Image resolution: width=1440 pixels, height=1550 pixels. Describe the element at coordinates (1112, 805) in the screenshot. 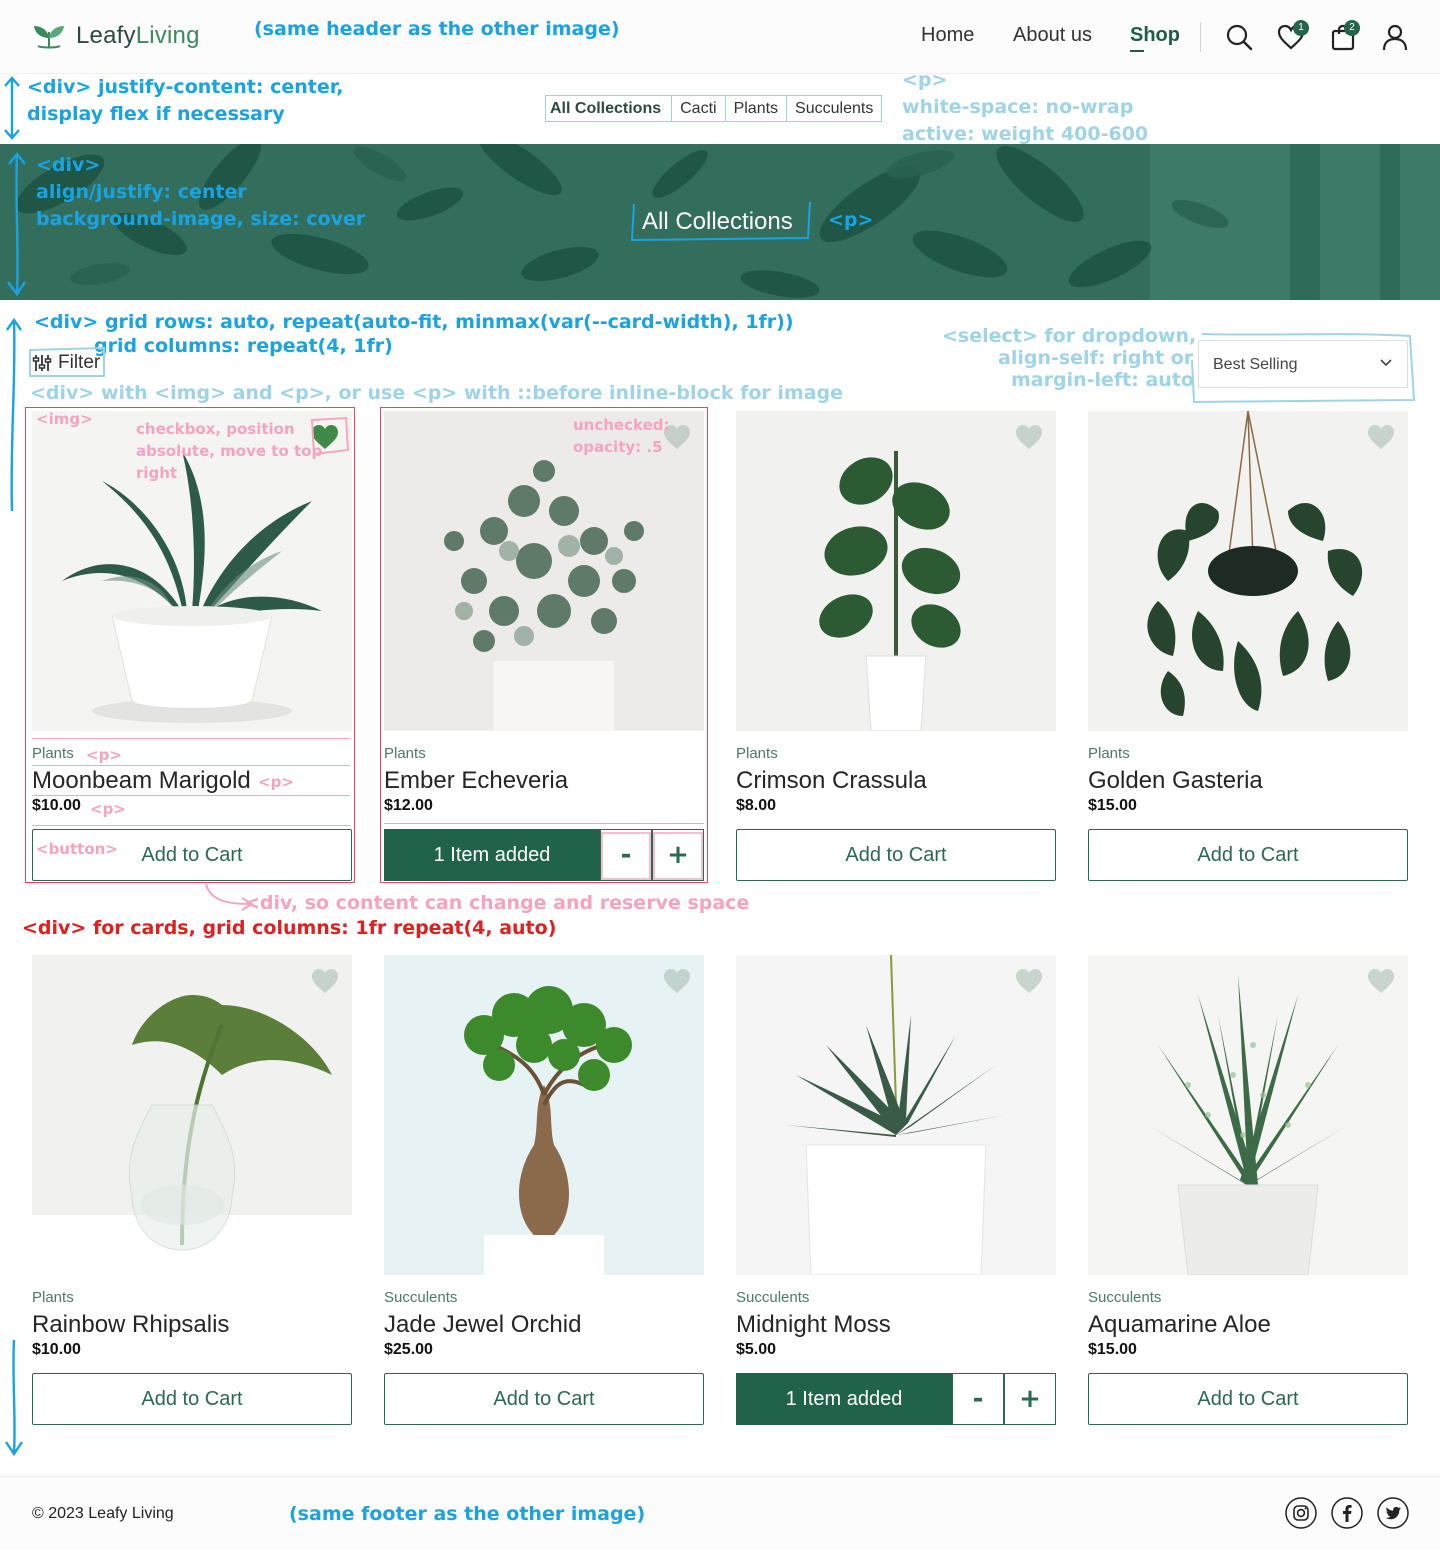

I see `product-price: $15.00` at that location.